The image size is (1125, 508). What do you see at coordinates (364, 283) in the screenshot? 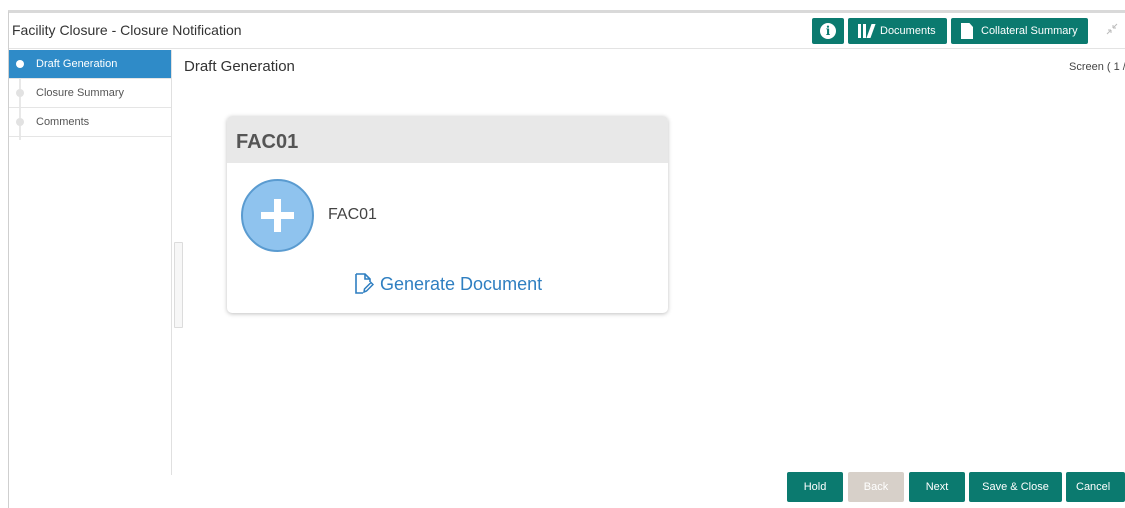
I see `edit-document-icon` at bounding box center [364, 283].